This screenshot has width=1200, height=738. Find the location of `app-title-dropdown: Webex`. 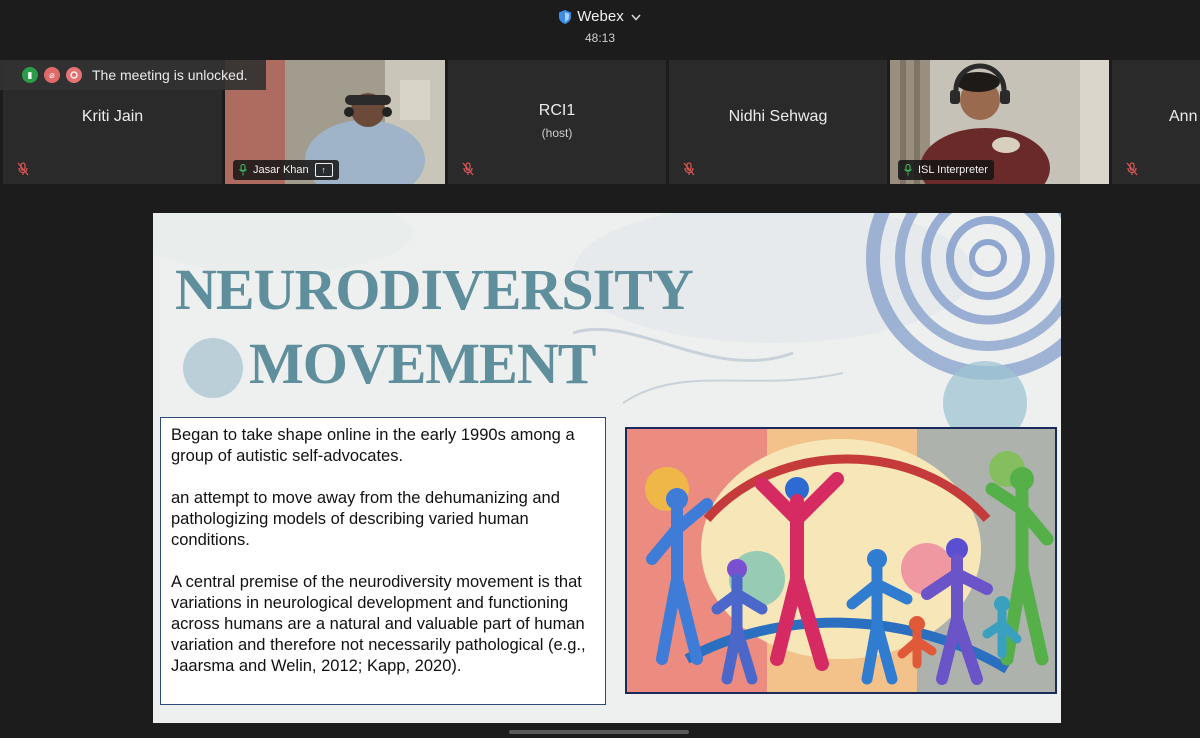

app-title-dropdown: Webex is located at coordinates (600, 16).